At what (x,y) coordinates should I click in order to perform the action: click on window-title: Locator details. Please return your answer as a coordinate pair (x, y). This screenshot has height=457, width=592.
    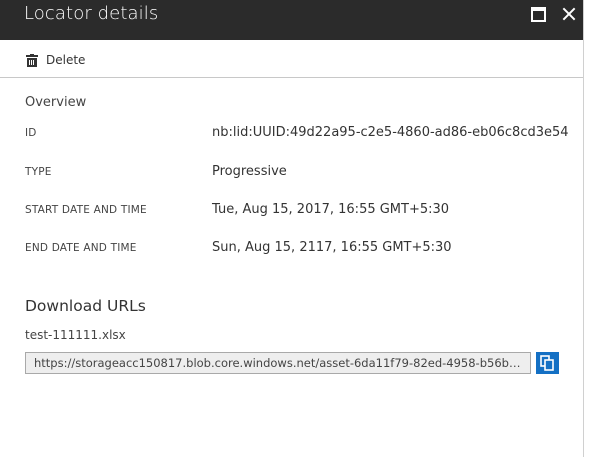
    Looking at the image, I should click on (91, 13).